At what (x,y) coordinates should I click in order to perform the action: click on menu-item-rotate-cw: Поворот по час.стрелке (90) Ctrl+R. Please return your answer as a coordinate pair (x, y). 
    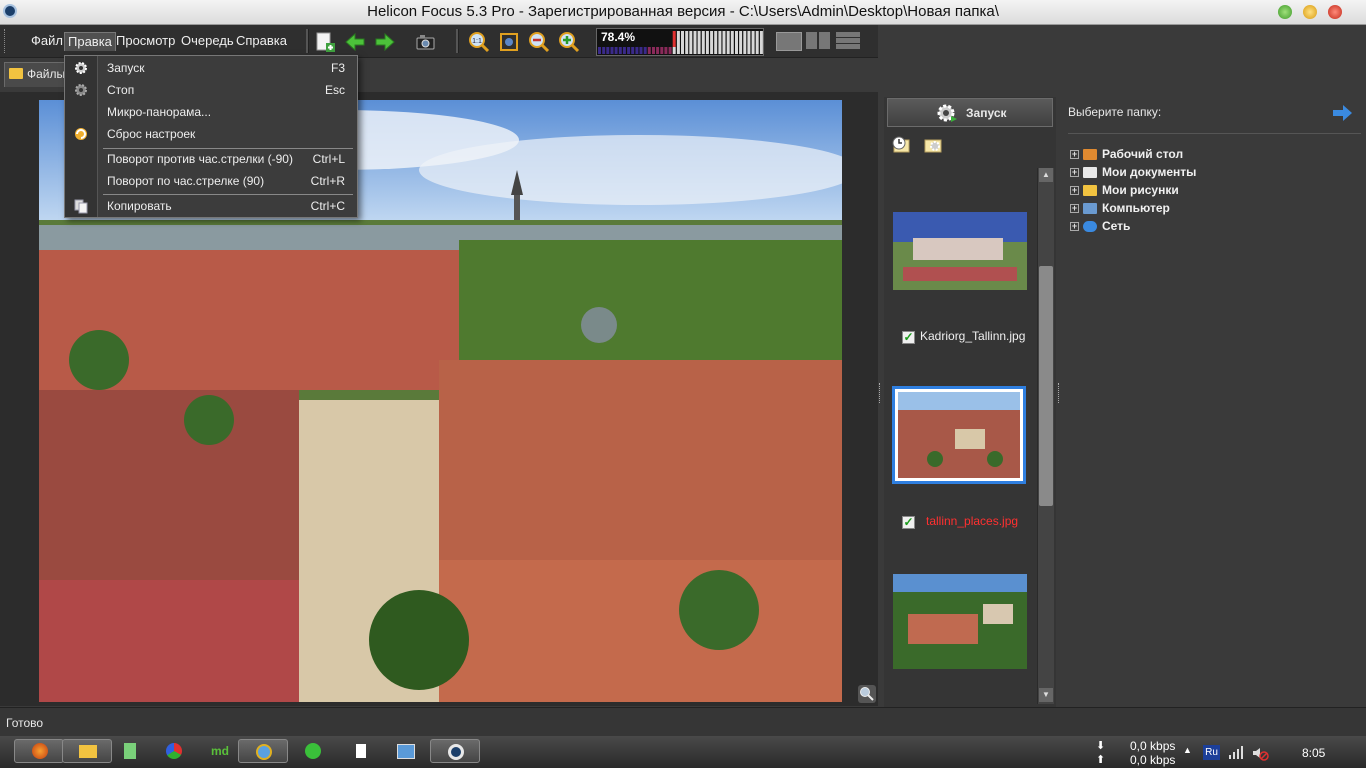
    Looking at the image, I should click on (229, 181).